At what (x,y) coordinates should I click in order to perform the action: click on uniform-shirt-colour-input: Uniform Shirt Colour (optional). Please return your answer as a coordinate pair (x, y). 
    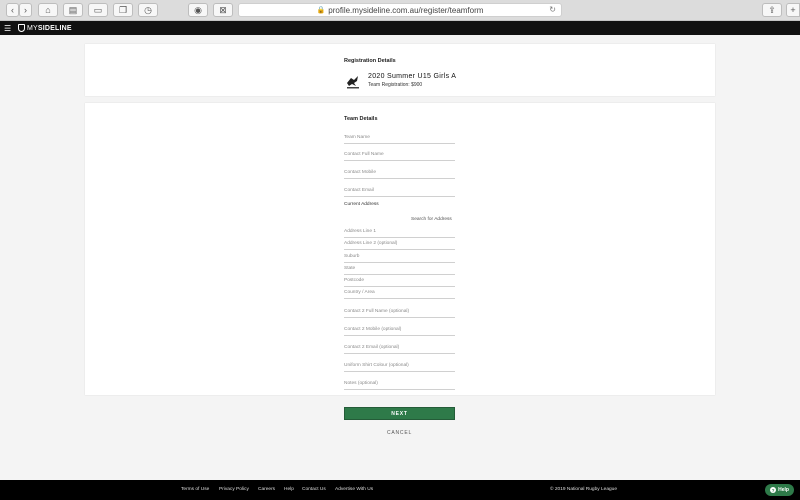
    Looking at the image, I should click on (399, 367).